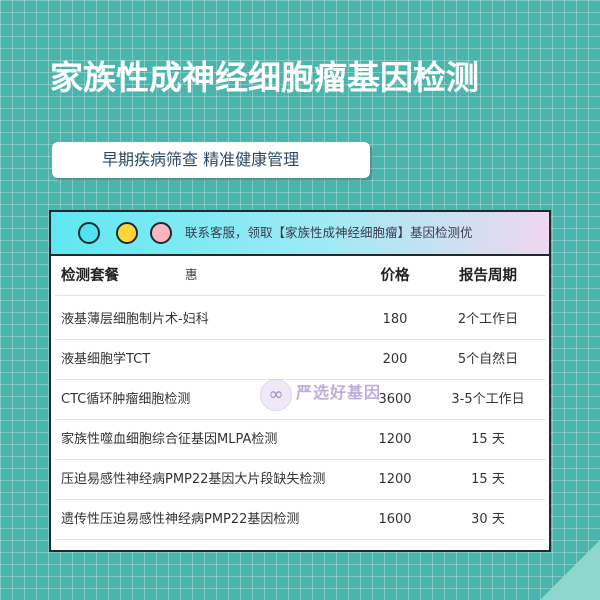  I want to click on cyan-dot-icon, so click(89, 233).